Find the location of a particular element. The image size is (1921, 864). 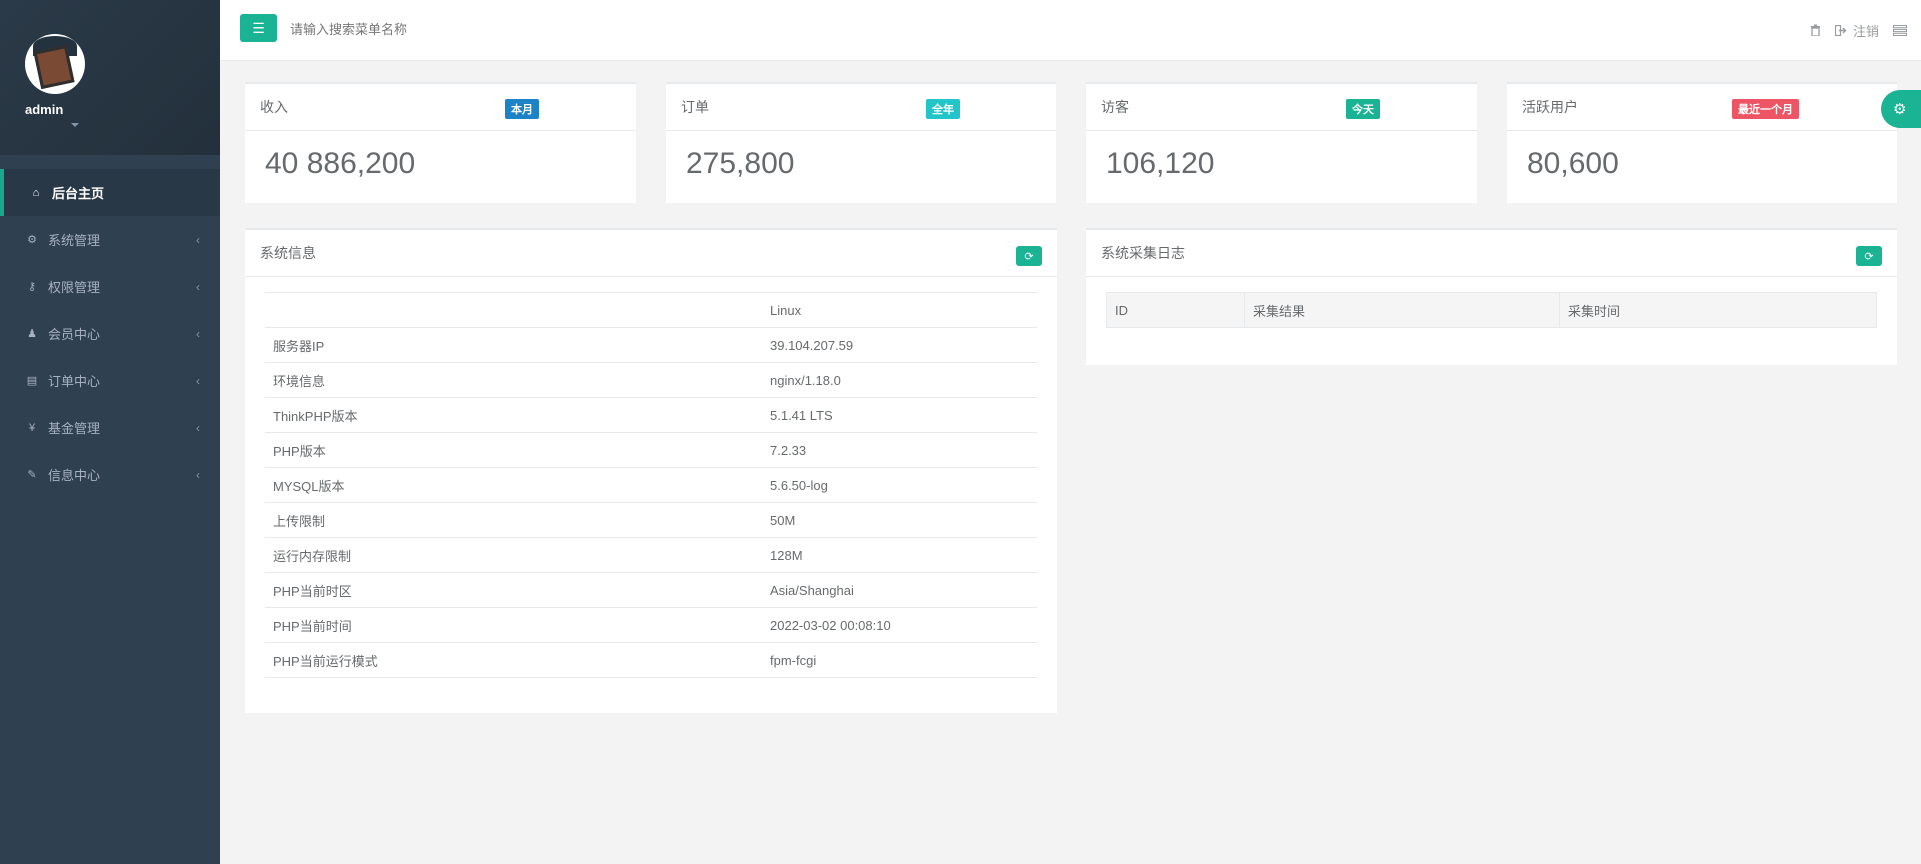

sidebar-item-label: 基金管理 is located at coordinates (74, 428).